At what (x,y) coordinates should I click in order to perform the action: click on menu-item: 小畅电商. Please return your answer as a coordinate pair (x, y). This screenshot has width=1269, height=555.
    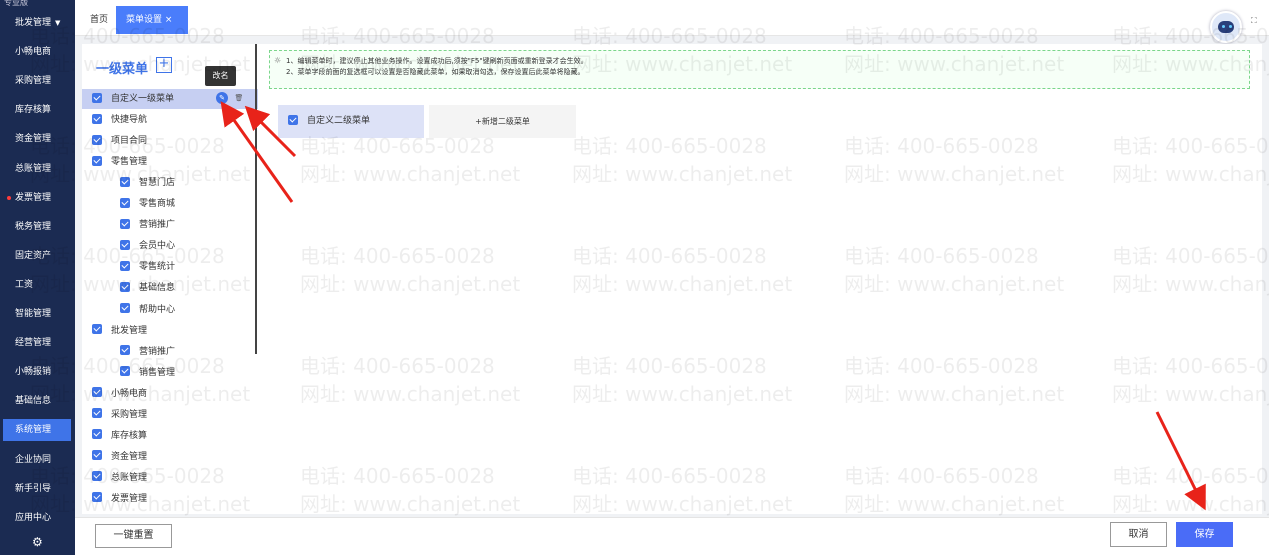
    Looking at the image, I should click on (114, 394).